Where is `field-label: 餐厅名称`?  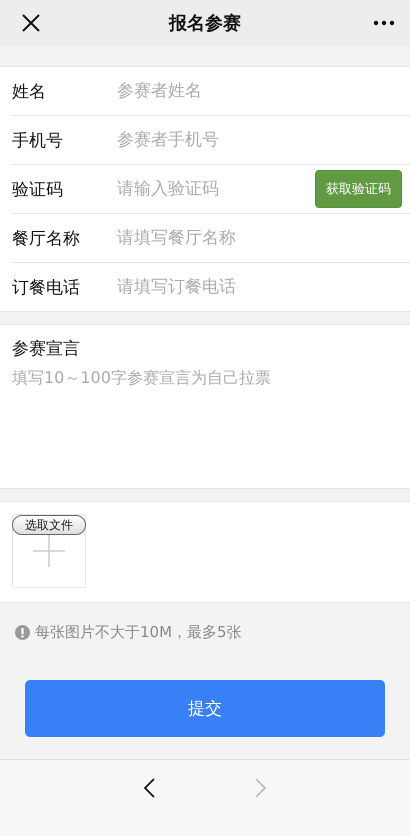 field-label: 餐厅名称 is located at coordinates (46, 239).